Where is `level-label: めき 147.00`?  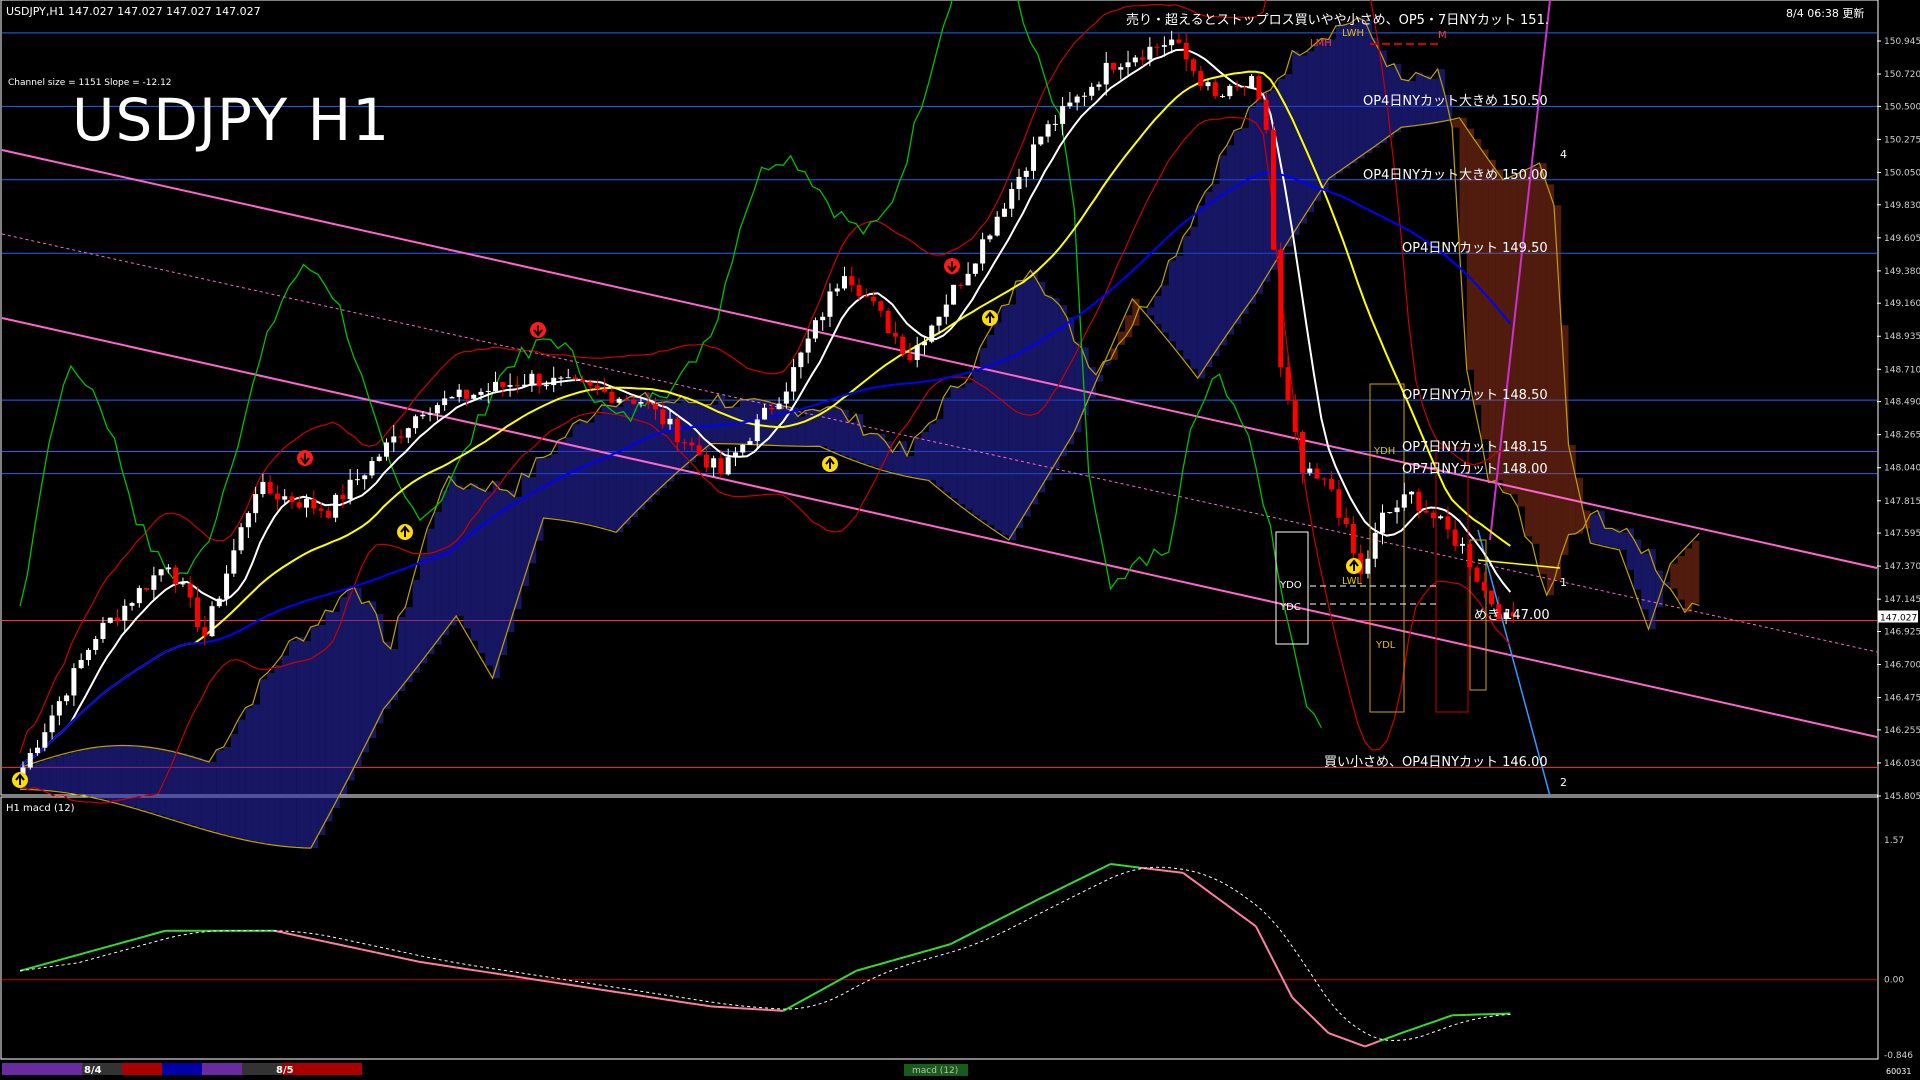 level-label: めき 147.00 is located at coordinates (1512, 616).